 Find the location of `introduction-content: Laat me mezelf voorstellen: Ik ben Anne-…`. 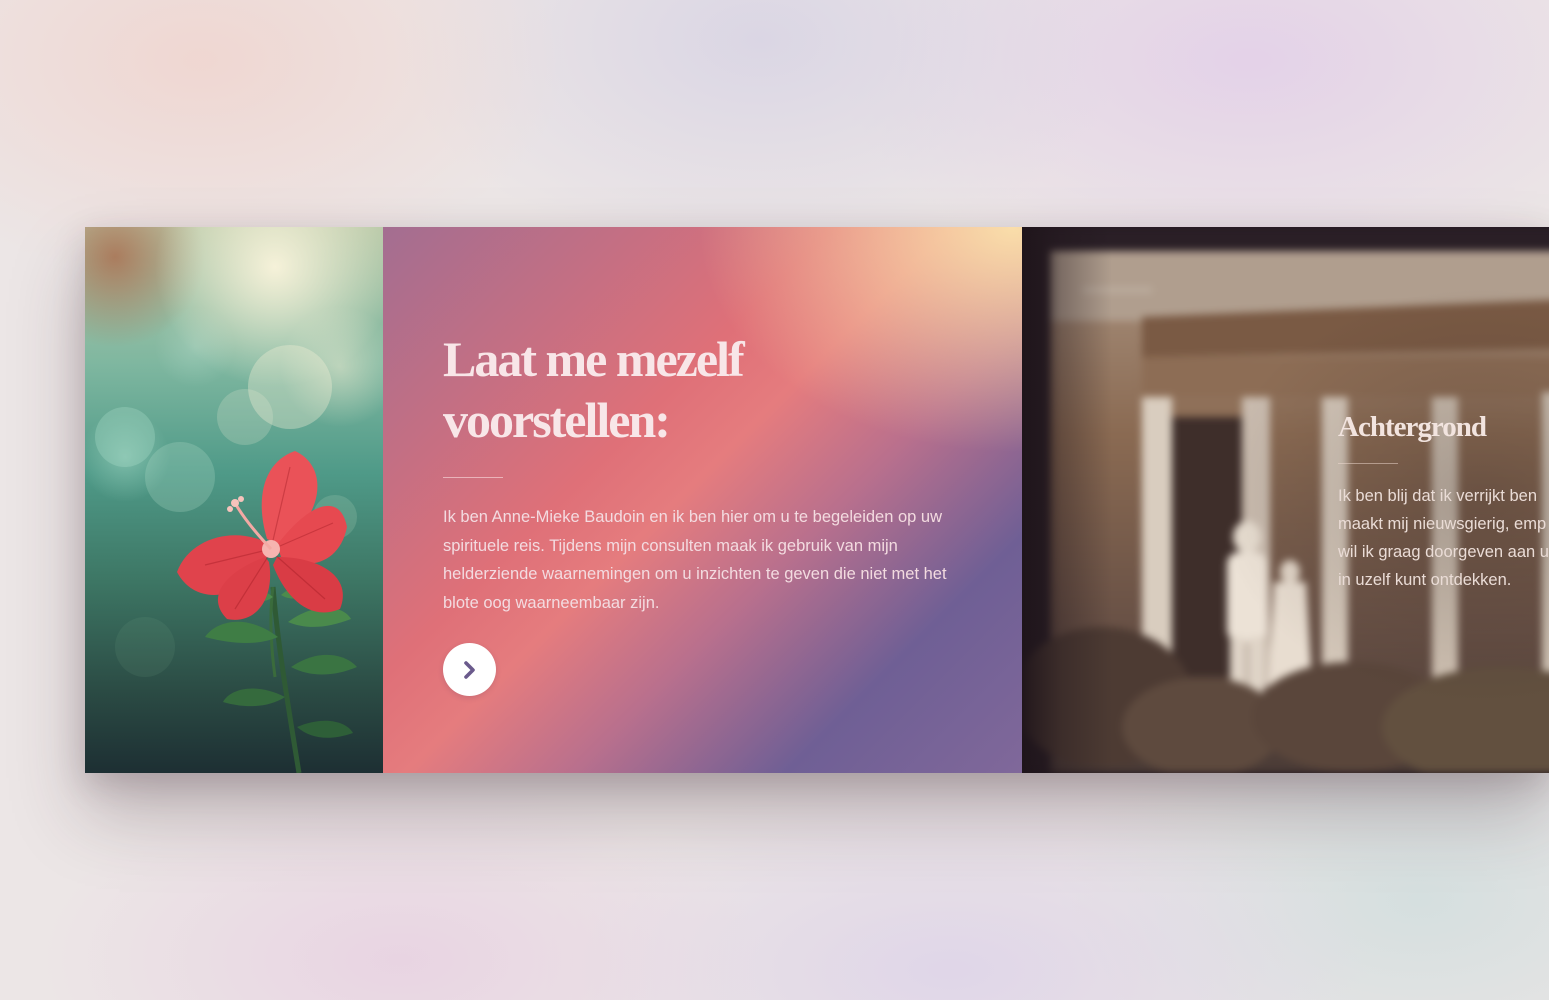

introduction-content: Laat me mezelf voorstellen: Ik ben Anne-… is located at coordinates (708, 512).